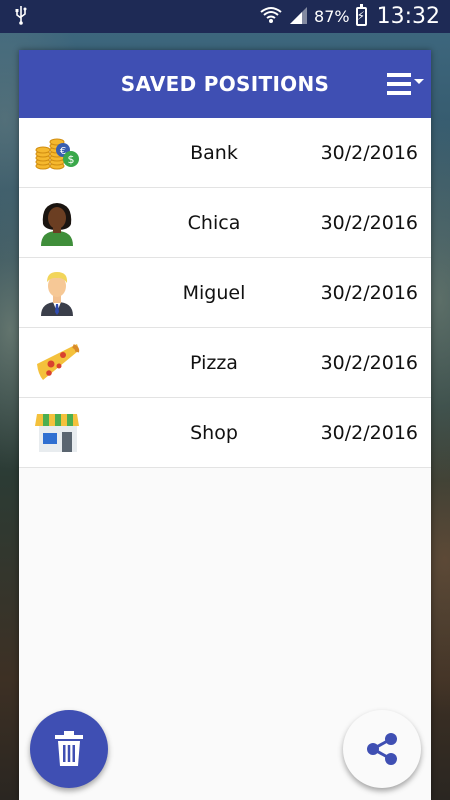 This screenshot has width=450, height=800. What do you see at coordinates (57, 362) in the screenshot?
I see `pizza-slice-icon` at bounding box center [57, 362].